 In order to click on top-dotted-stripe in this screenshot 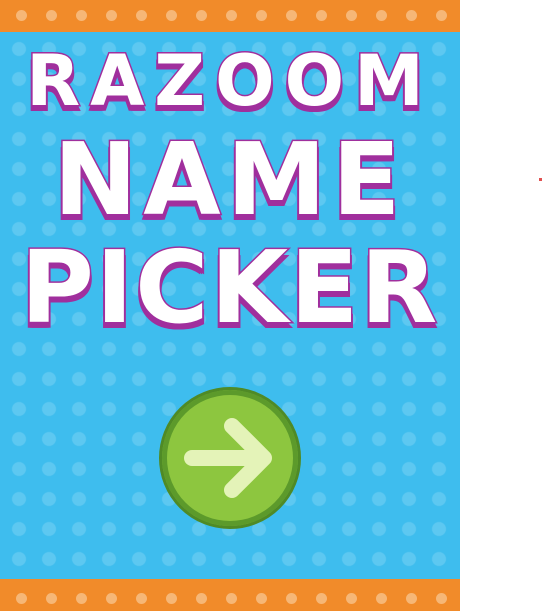, I will do `click(230, 16)`.